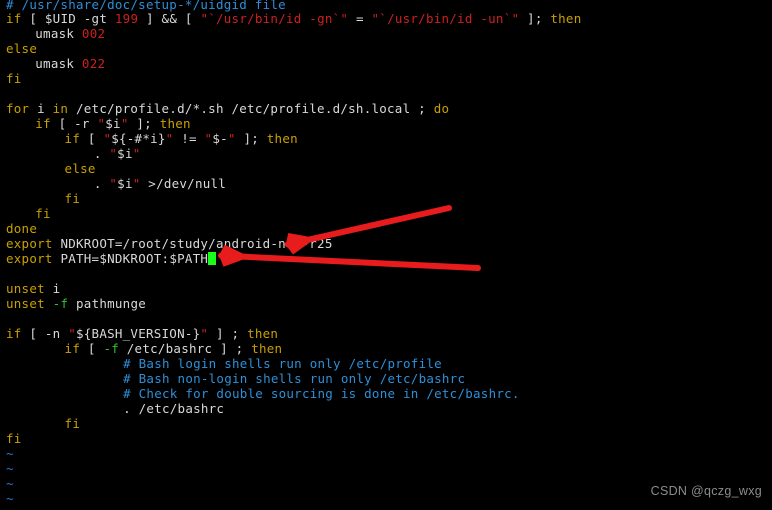 Image resolution: width=772 pixels, height=510 pixels. What do you see at coordinates (138, 333) in the screenshot?
I see `code-token-variable: ${BASH_VERSION-}` at bounding box center [138, 333].